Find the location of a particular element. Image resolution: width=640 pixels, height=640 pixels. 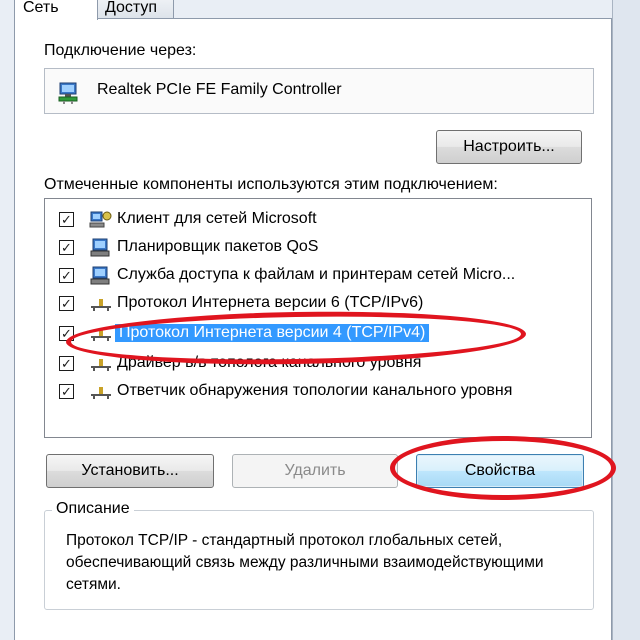

description-legend: Описание is located at coordinates (93, 509).